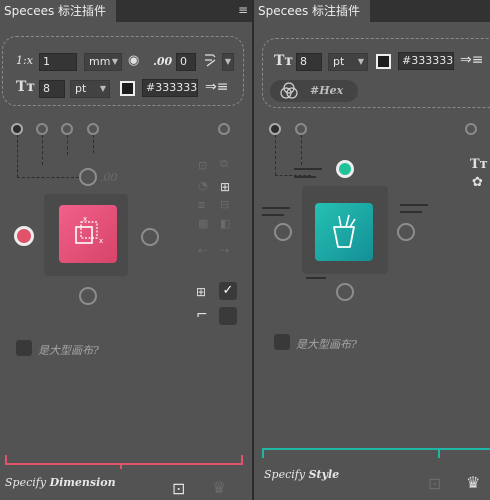 Image resolution: width=490 pixels, height=500 pixels. What do you see at coordinates (203, 224) in the screenshot?
I see `grid-icon: ▦` at bounding box center [203, 224].